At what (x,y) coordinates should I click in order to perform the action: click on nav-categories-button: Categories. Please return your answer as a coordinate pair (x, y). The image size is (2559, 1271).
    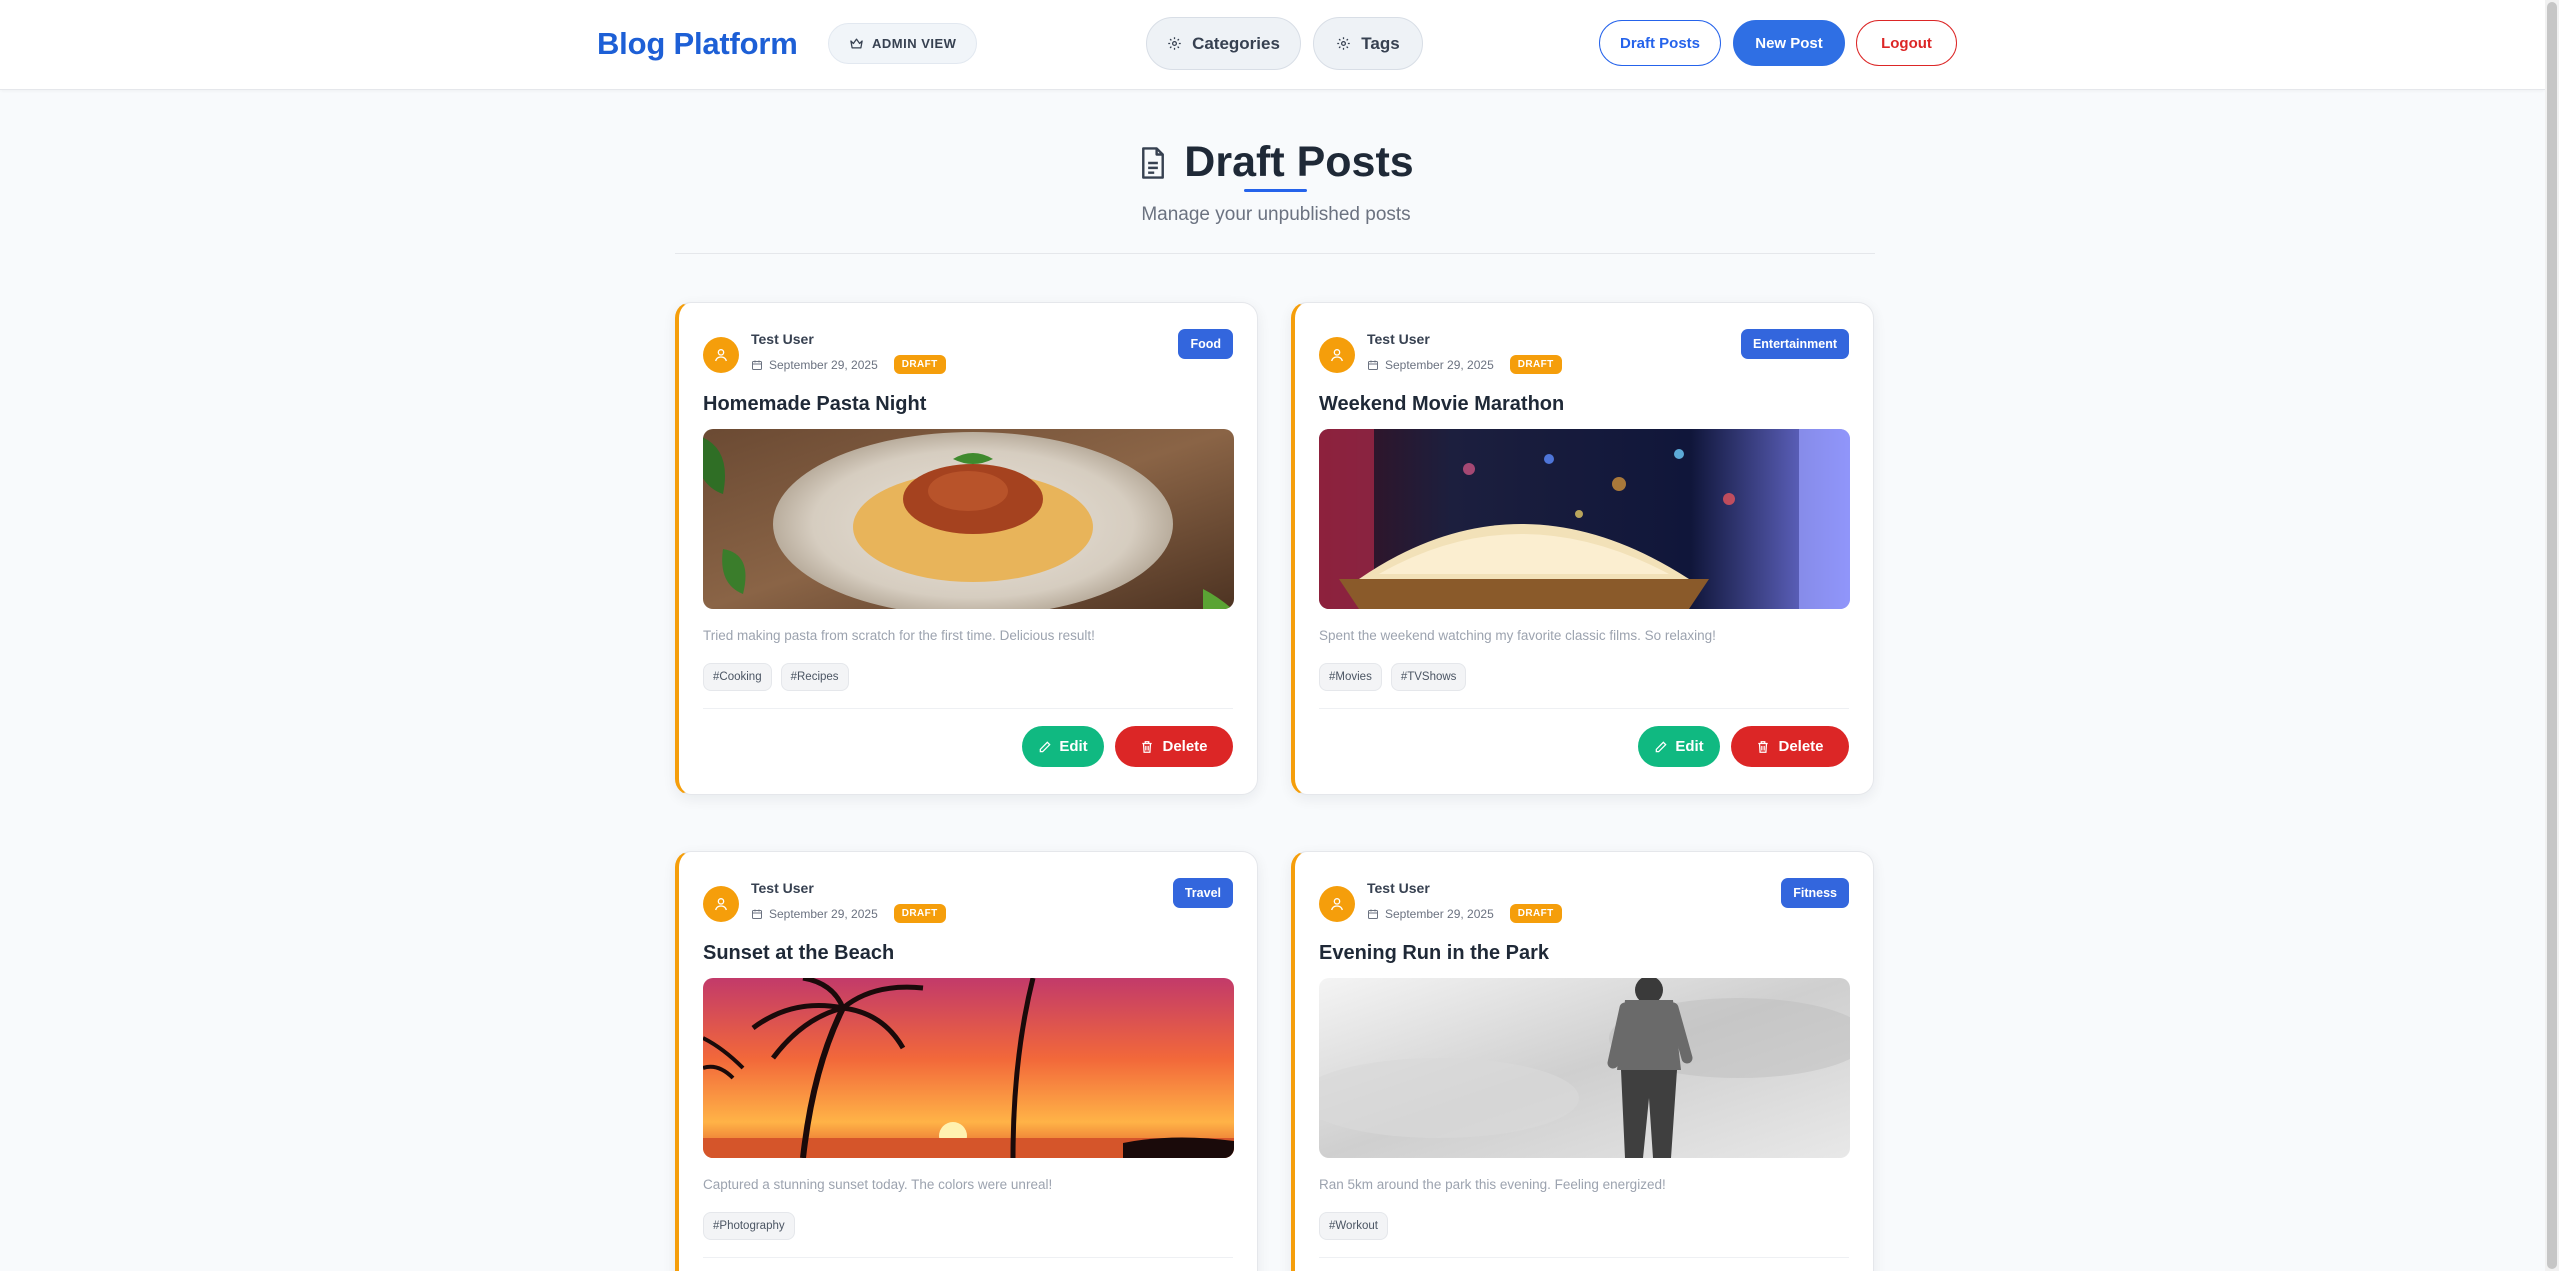
    Looking at the image, I should click on (1223, 43).